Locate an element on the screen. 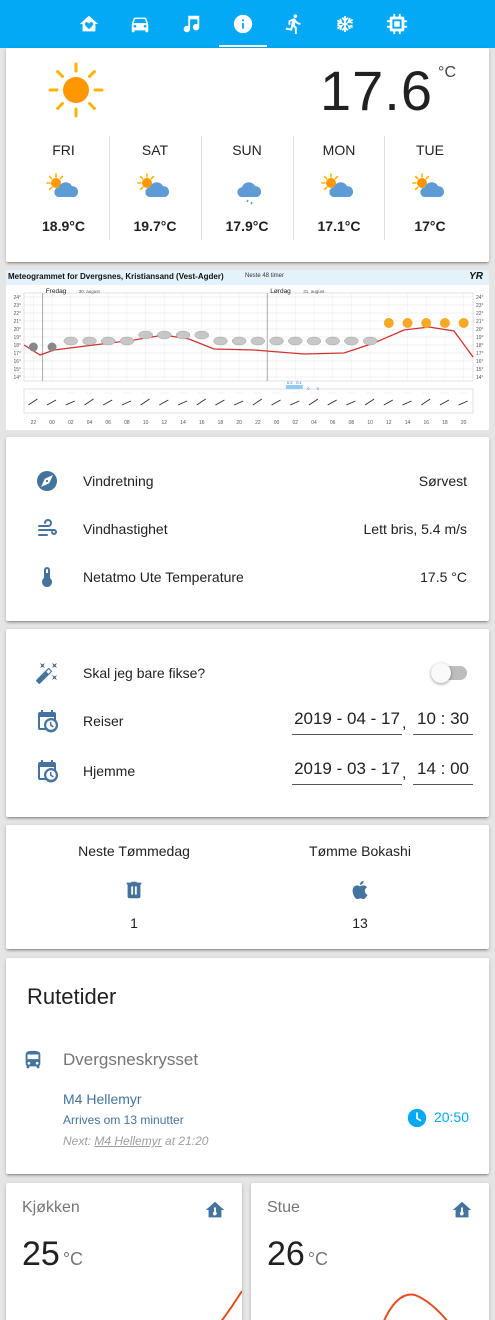  x-tick-label: 20 is located at coordinates (239, 423).